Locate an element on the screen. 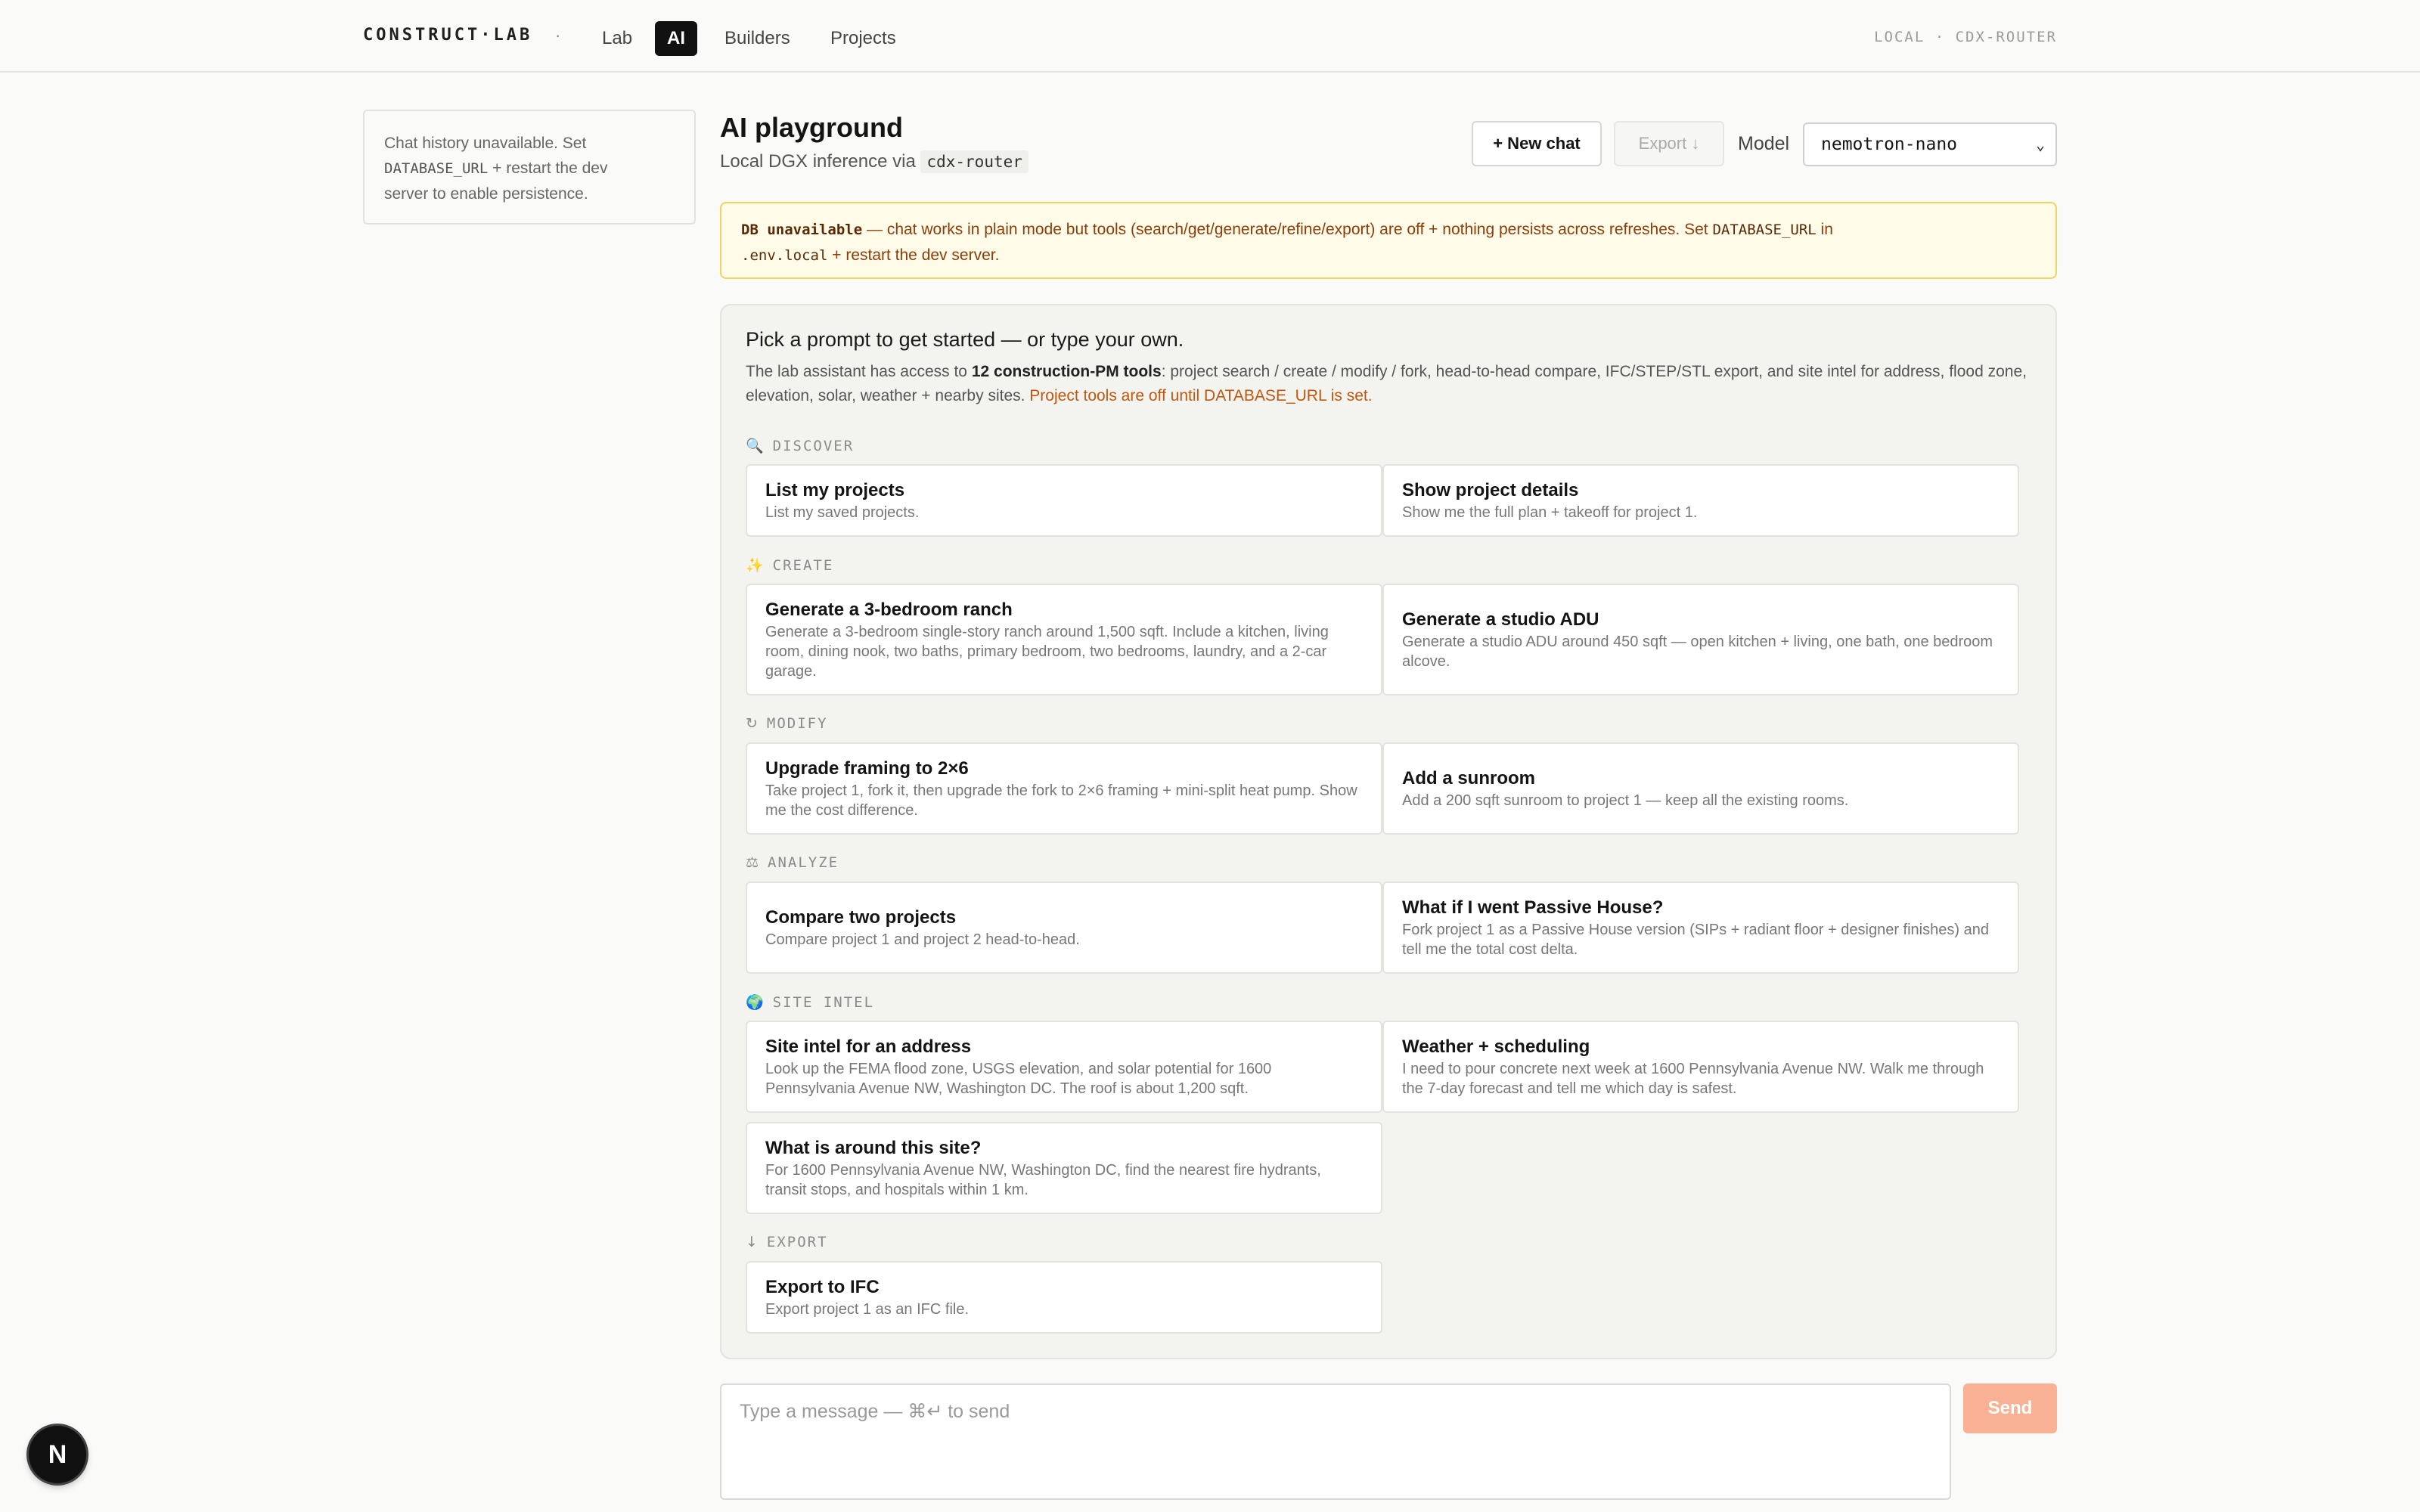  globe-icon: 🌍 is located at coordinates (755, 1002).